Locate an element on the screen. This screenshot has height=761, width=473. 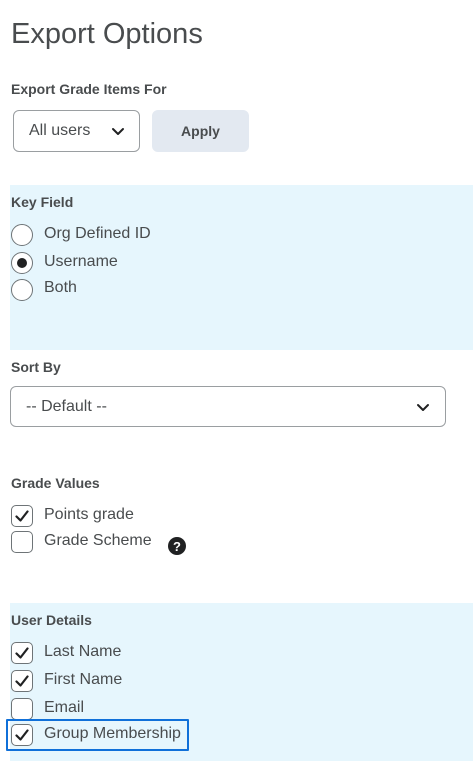
checkbox-first-name-label: First Name is located at coordinates (83, 679).